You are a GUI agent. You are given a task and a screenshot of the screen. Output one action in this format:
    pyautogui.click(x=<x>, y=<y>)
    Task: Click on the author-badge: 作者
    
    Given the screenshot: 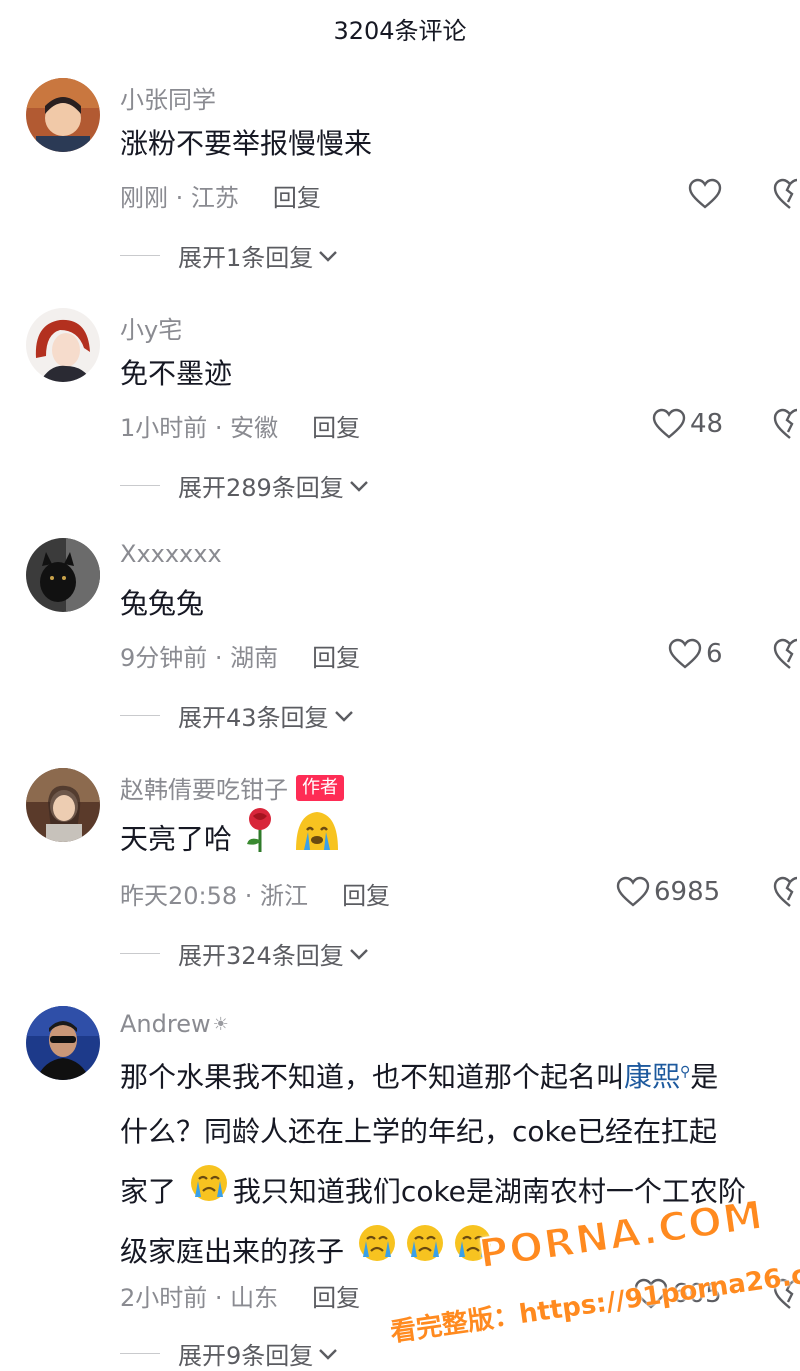 What is the action you would take?
    pyautogui.click(x=320, y=787)
    